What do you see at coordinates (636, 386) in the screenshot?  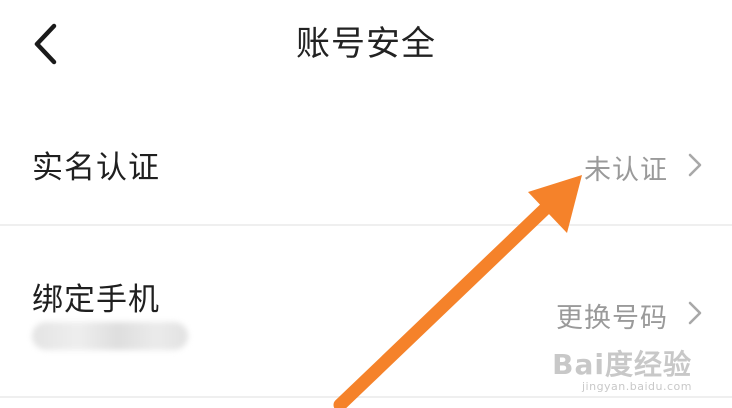 I see `watermark-url: jingyan.baidu.com` at bounding box center [636, 386].